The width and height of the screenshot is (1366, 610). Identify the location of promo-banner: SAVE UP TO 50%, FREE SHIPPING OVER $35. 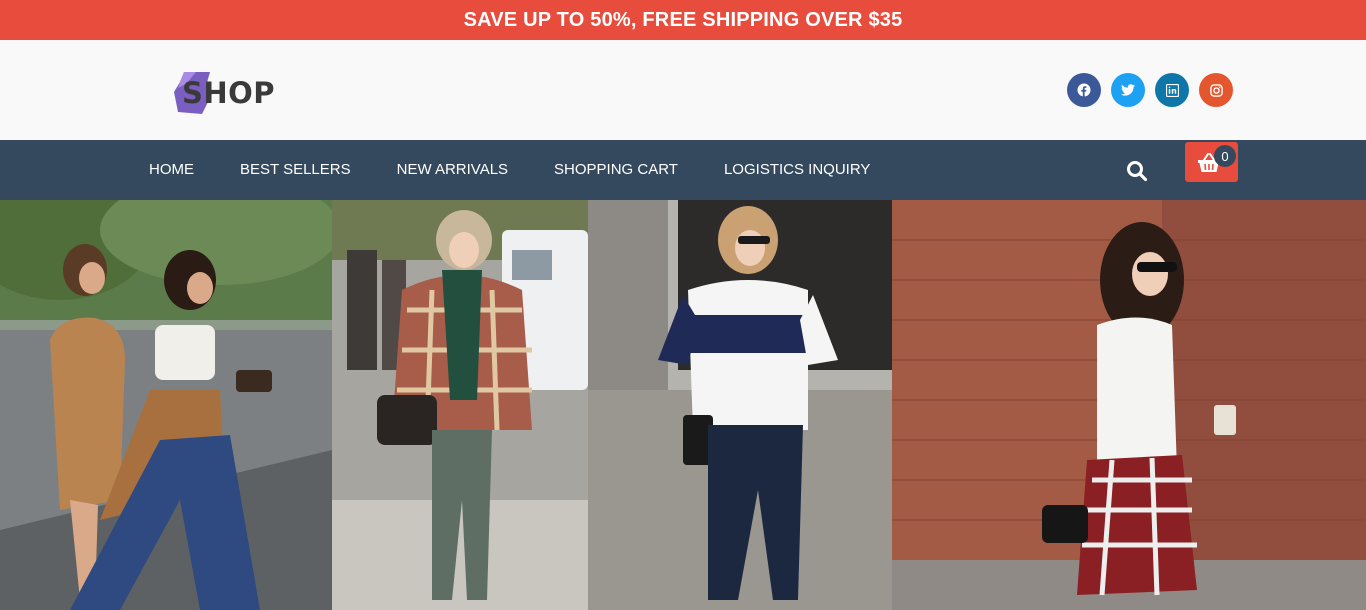
(683, 20).